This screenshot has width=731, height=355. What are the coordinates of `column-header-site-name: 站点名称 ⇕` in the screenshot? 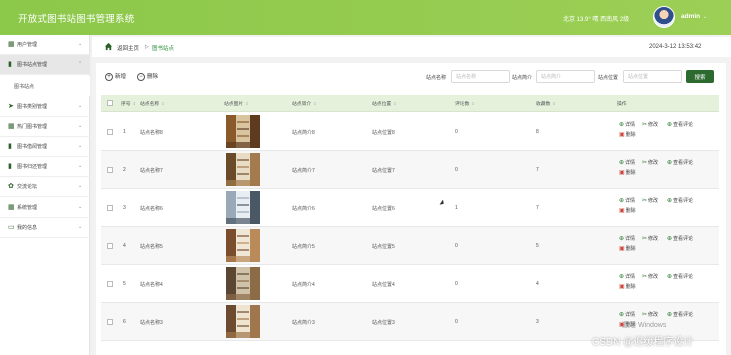 It's located at (152, 103).